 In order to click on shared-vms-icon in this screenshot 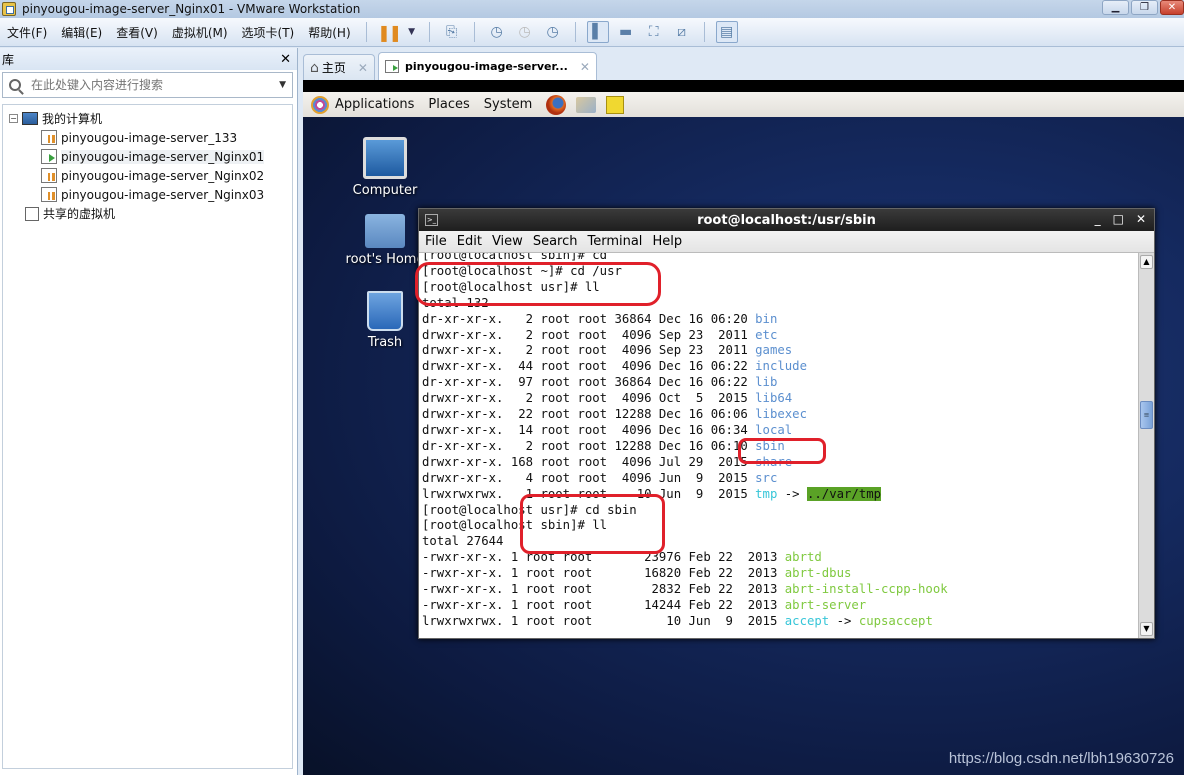, I will do `click(32, 213)`.